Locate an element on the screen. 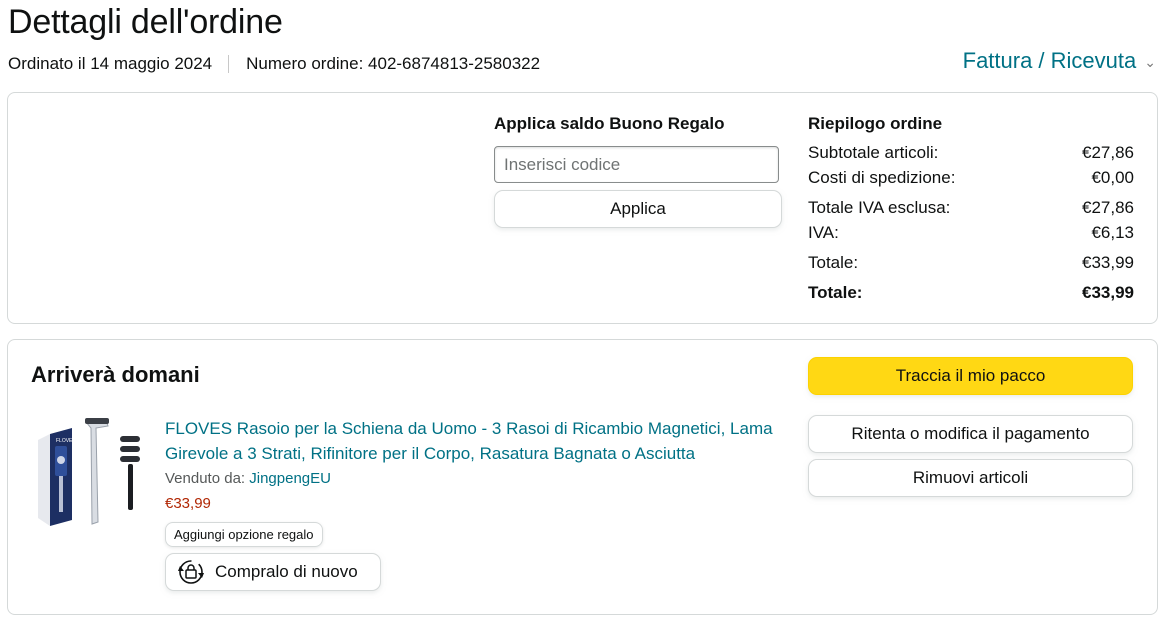  buy-again-label: Compralo di nuovo is located at coordinates (286, 572).